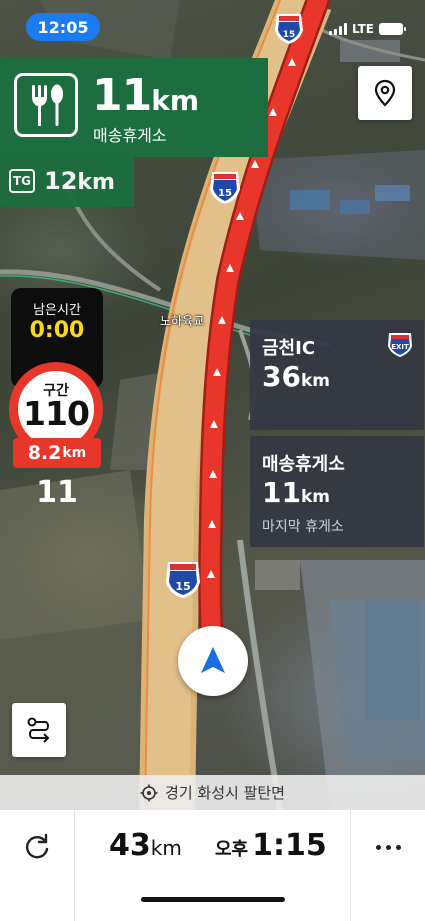 This screenshot has width=425, height=921. I want to click on service-area-name: 매송휴게소, so click(130, 135).